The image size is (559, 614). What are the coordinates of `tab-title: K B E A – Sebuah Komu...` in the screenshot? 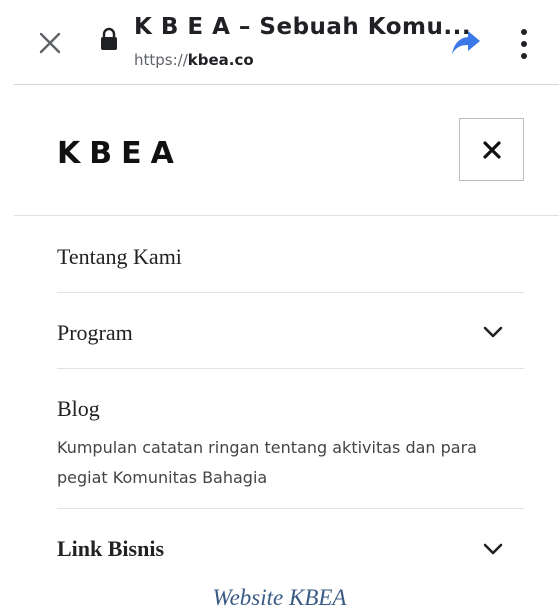 It's located at (302, 27).